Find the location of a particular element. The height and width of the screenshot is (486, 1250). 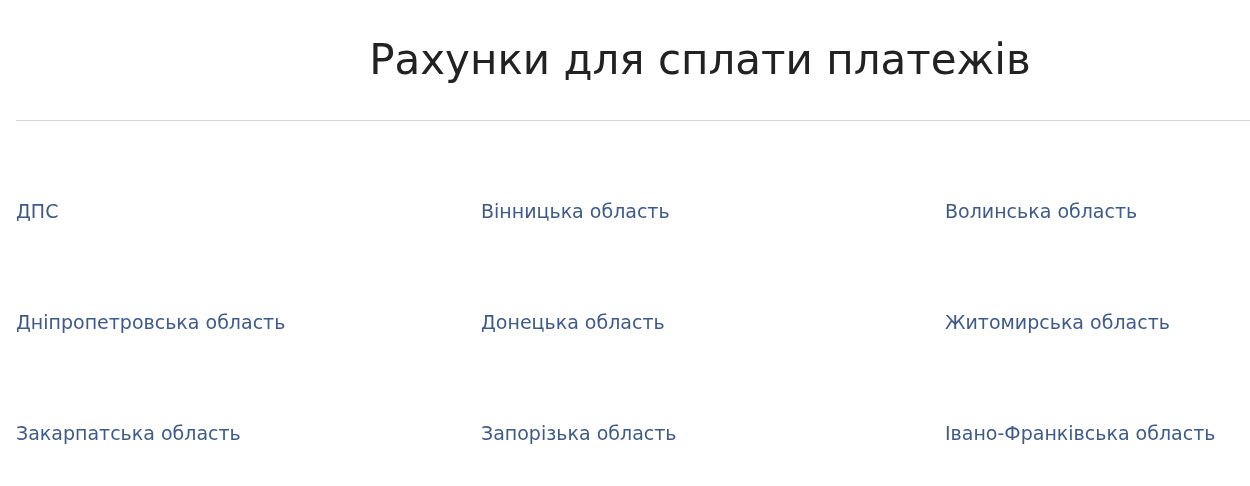

region-link: ДПС is located at coordinates (37, 211).